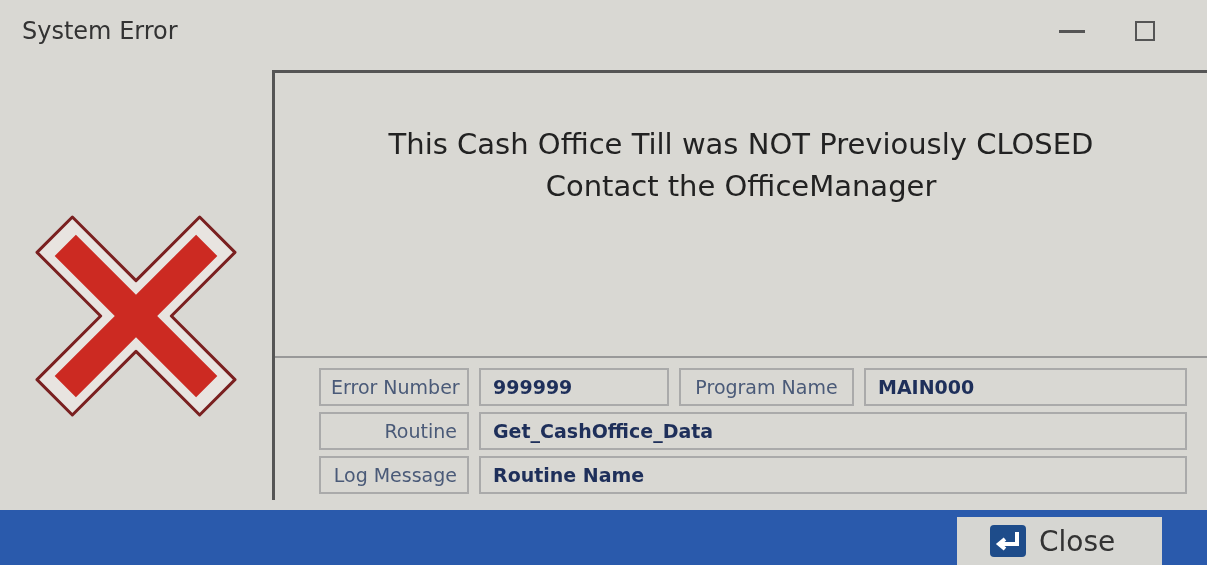  I want to click on field-label: Error Number, so click(394, 387).